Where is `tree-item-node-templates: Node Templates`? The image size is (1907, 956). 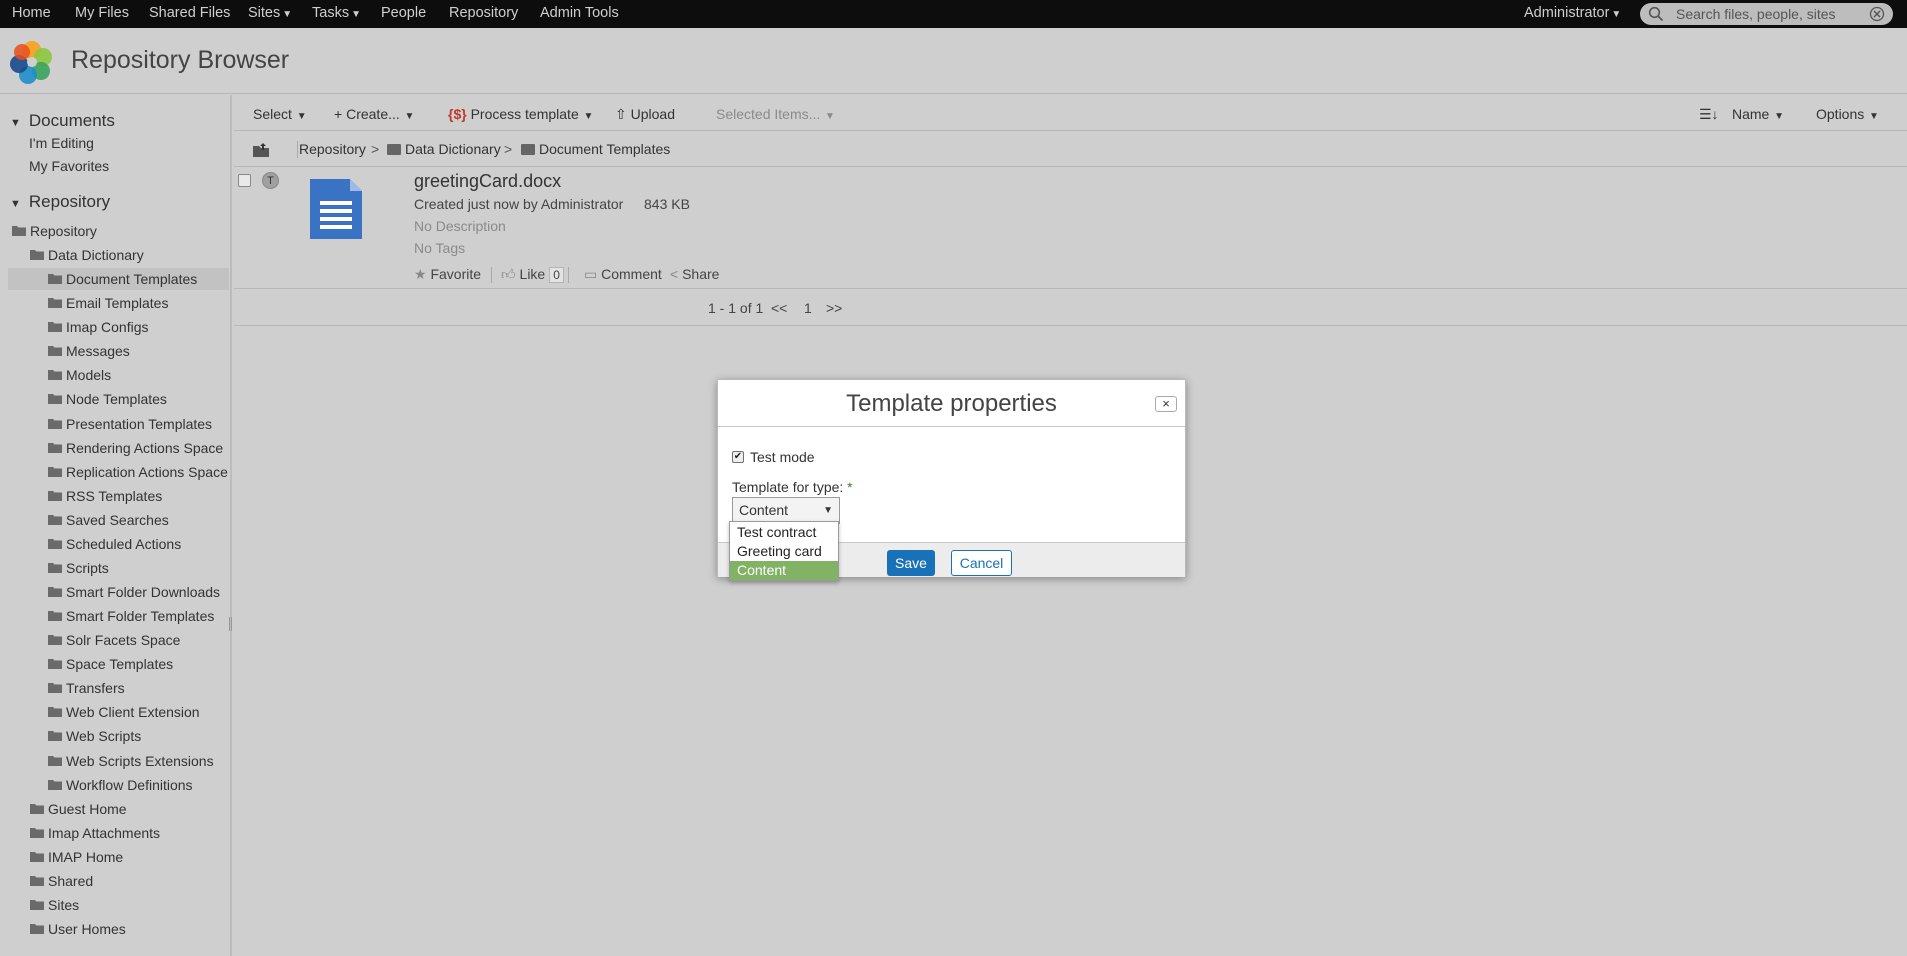 tree-item-node-templates: Node Templates is located at coordinates (118, 399).